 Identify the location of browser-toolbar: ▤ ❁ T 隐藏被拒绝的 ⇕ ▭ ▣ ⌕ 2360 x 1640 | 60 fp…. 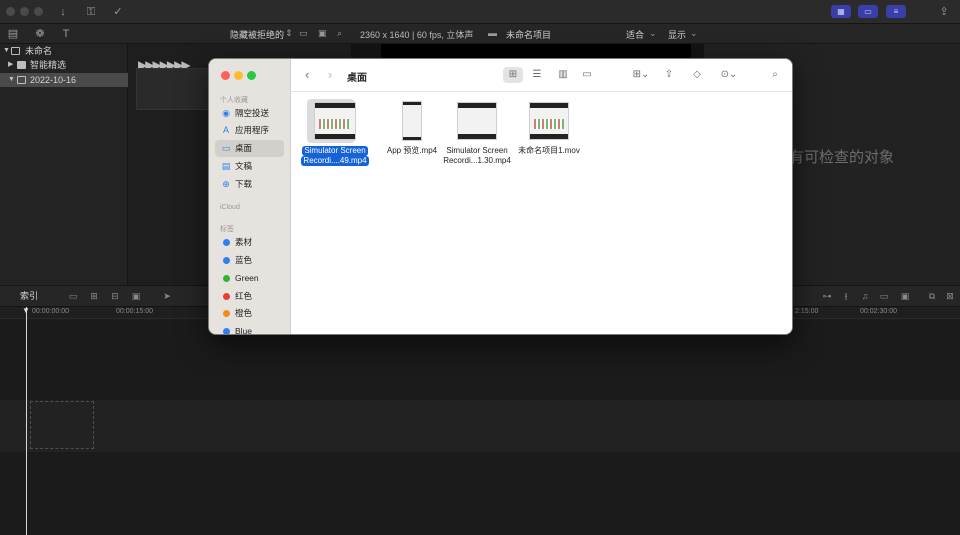
(480, 34).